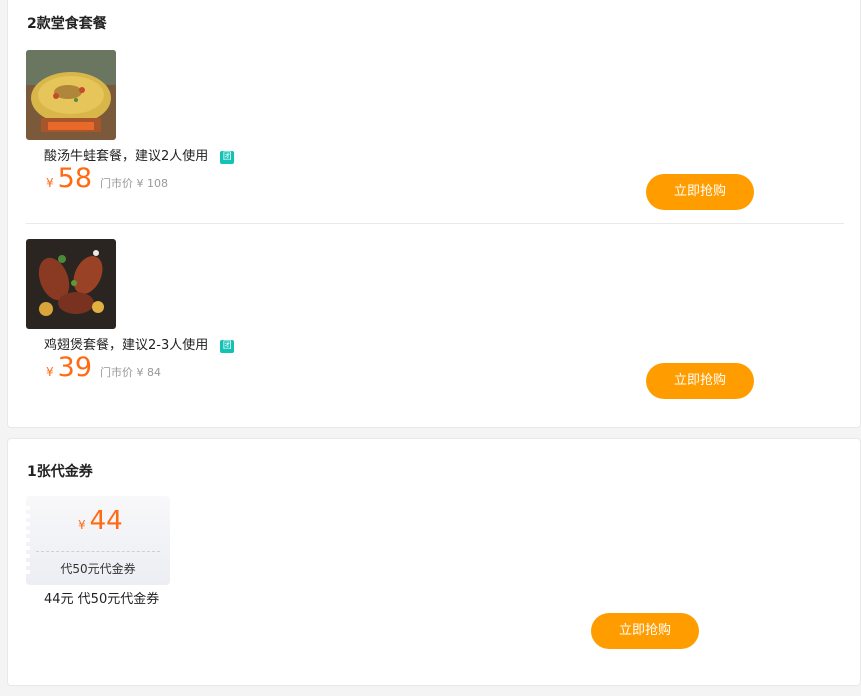  What do you see at coordinates (130, 372) in the screenshot?
I see `original-price: 门市价 ¥ 84` at bounding box center [130, 372].